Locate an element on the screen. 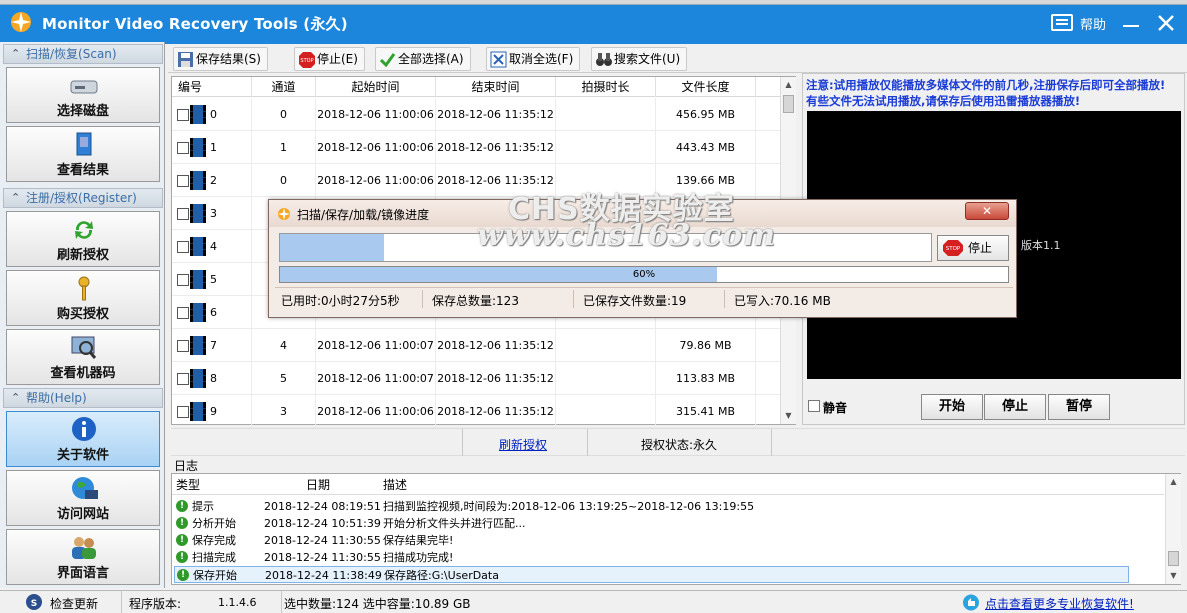 The image size is (1187, 613). cell-id: 5 is located at coordinates (212, 279).